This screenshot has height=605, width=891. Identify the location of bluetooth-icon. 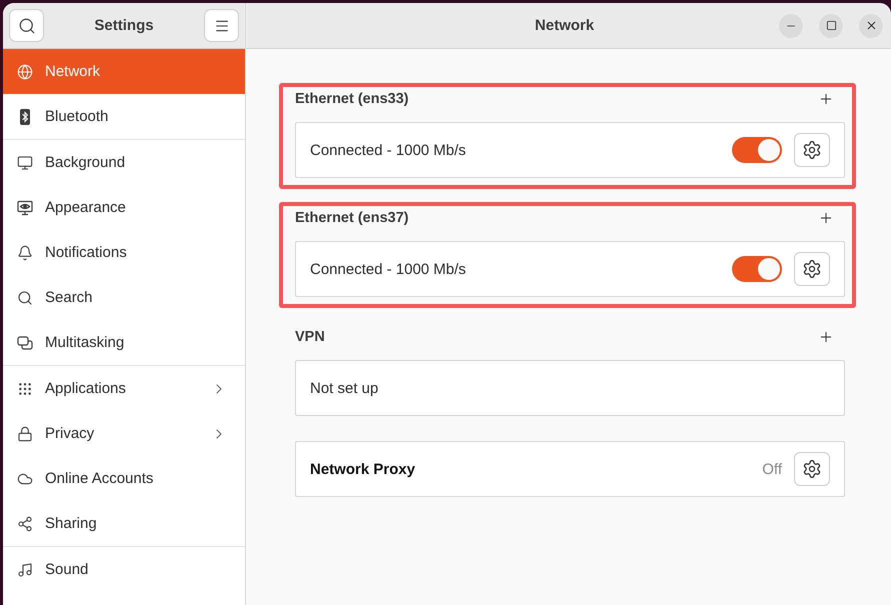
(25, 116).